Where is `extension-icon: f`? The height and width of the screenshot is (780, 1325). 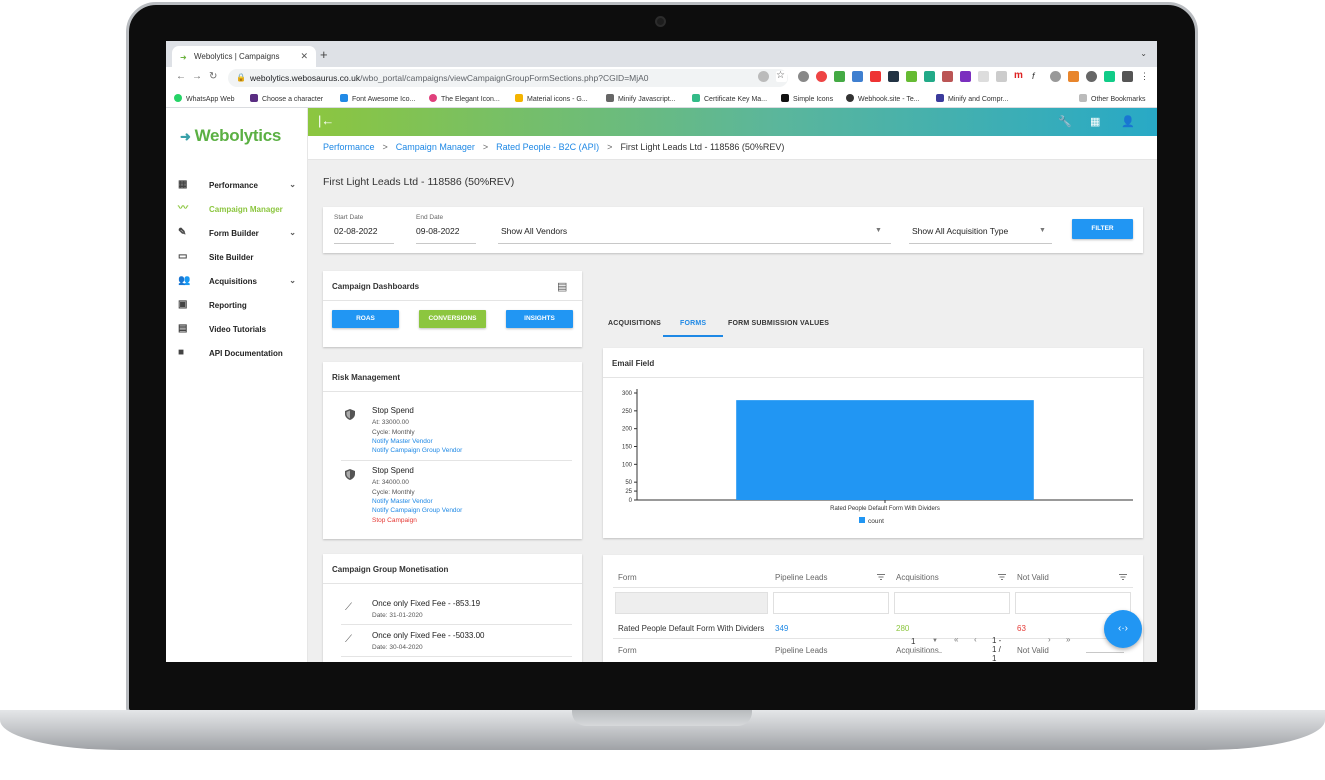
extension-icon: f is located at coordinates (1037, 76).